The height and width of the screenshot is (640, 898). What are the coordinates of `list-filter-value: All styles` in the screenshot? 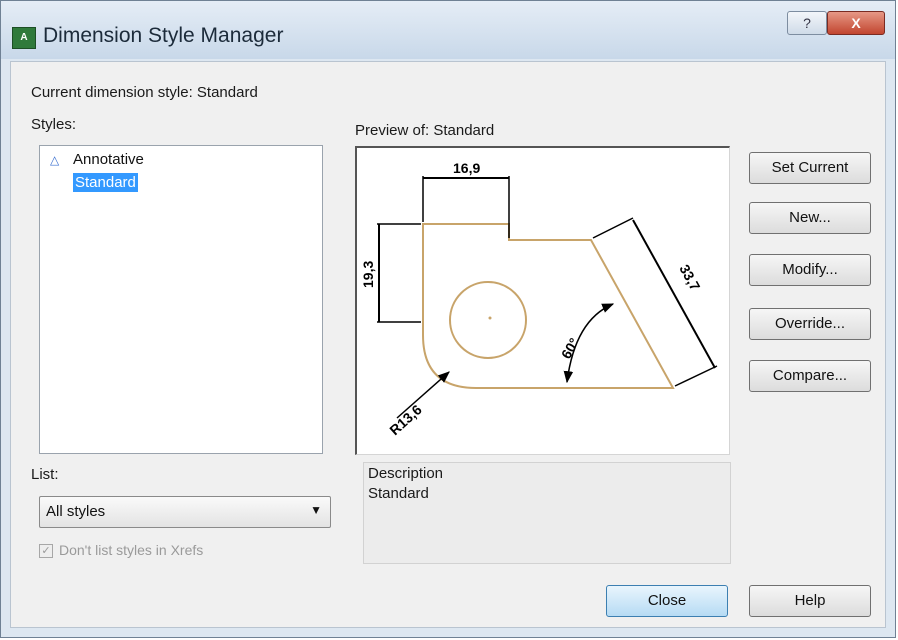 It's located at (76, 511).